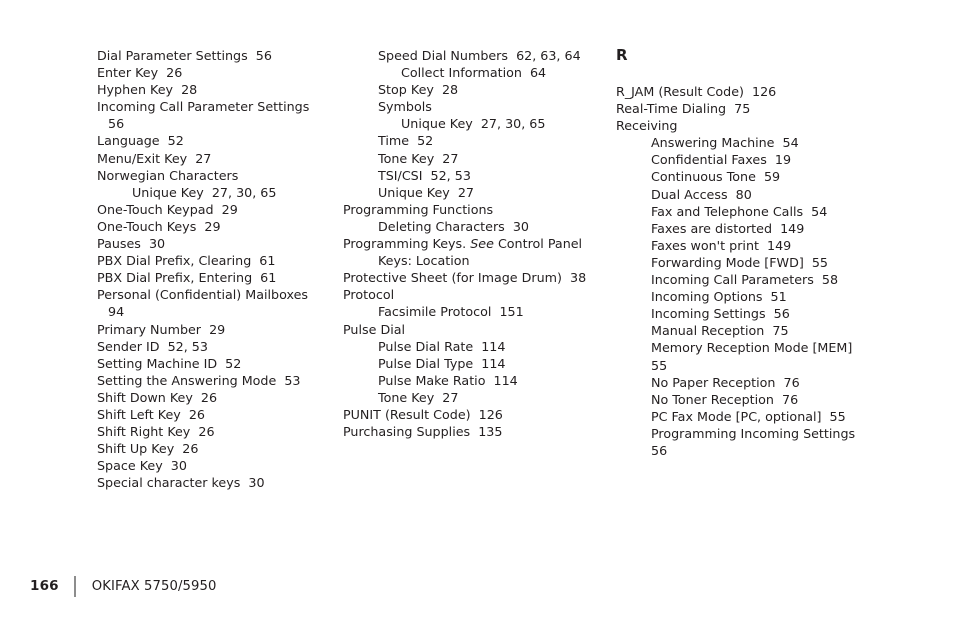  What do you see at coordinates (116, 312) in the screenshot?
I see `index-entry-continuation: 94` at bounding box center [116, 312].